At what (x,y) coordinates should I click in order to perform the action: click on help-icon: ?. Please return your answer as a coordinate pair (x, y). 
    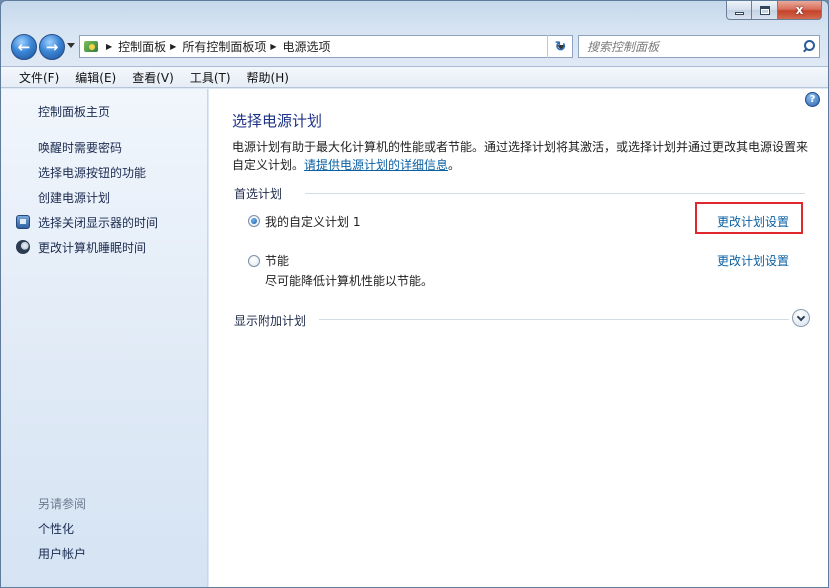
    Looking at the image, I should click on (812, 99).